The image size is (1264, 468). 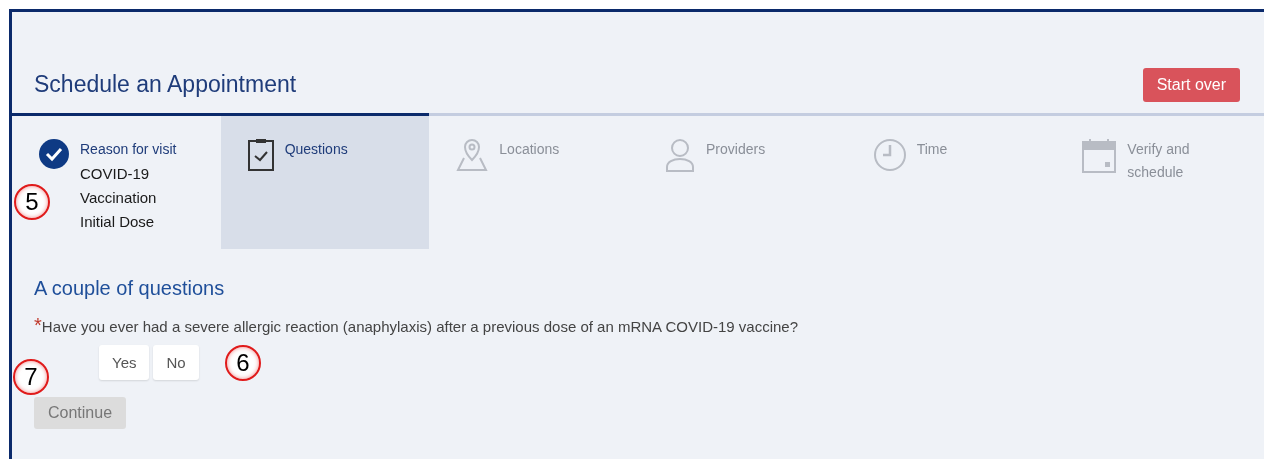 I want to click on map-pin-icon, so click(x=472, y=155).